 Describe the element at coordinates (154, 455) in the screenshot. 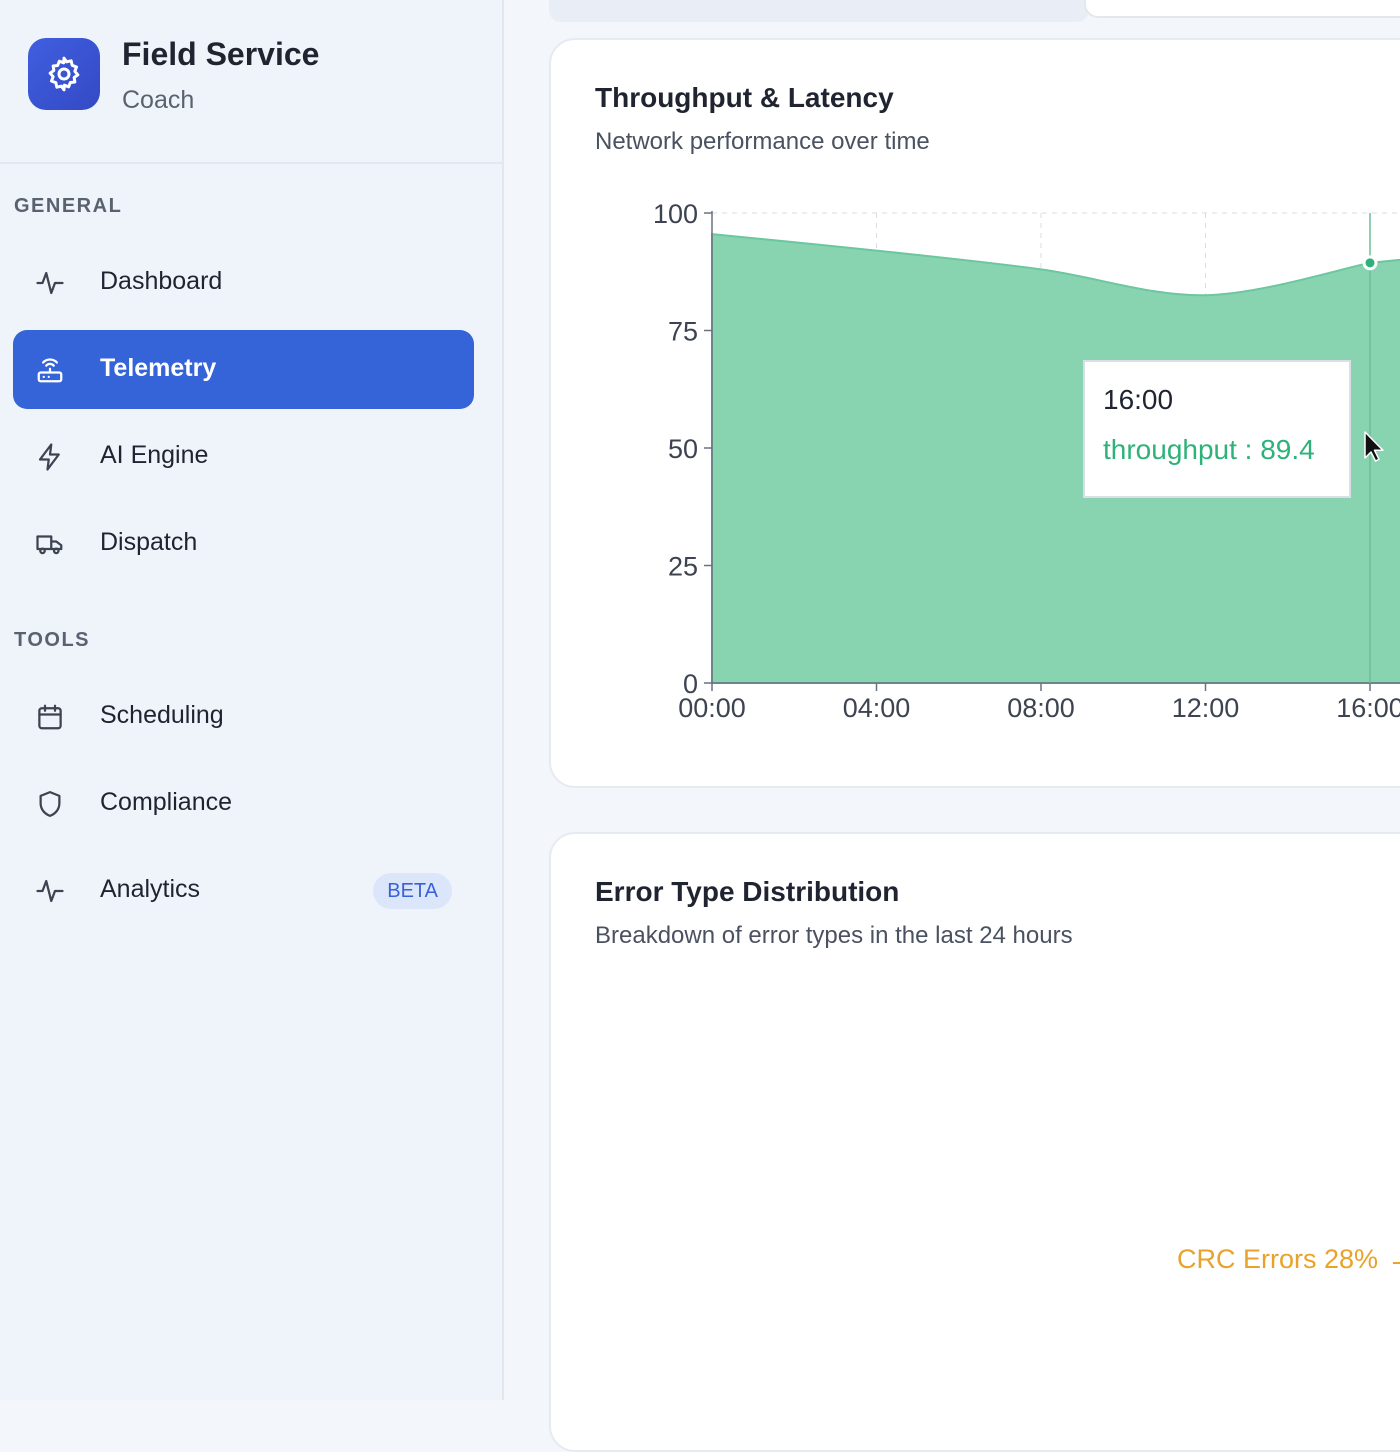

I see `sidebar-item-label: AI Engine` at that location.